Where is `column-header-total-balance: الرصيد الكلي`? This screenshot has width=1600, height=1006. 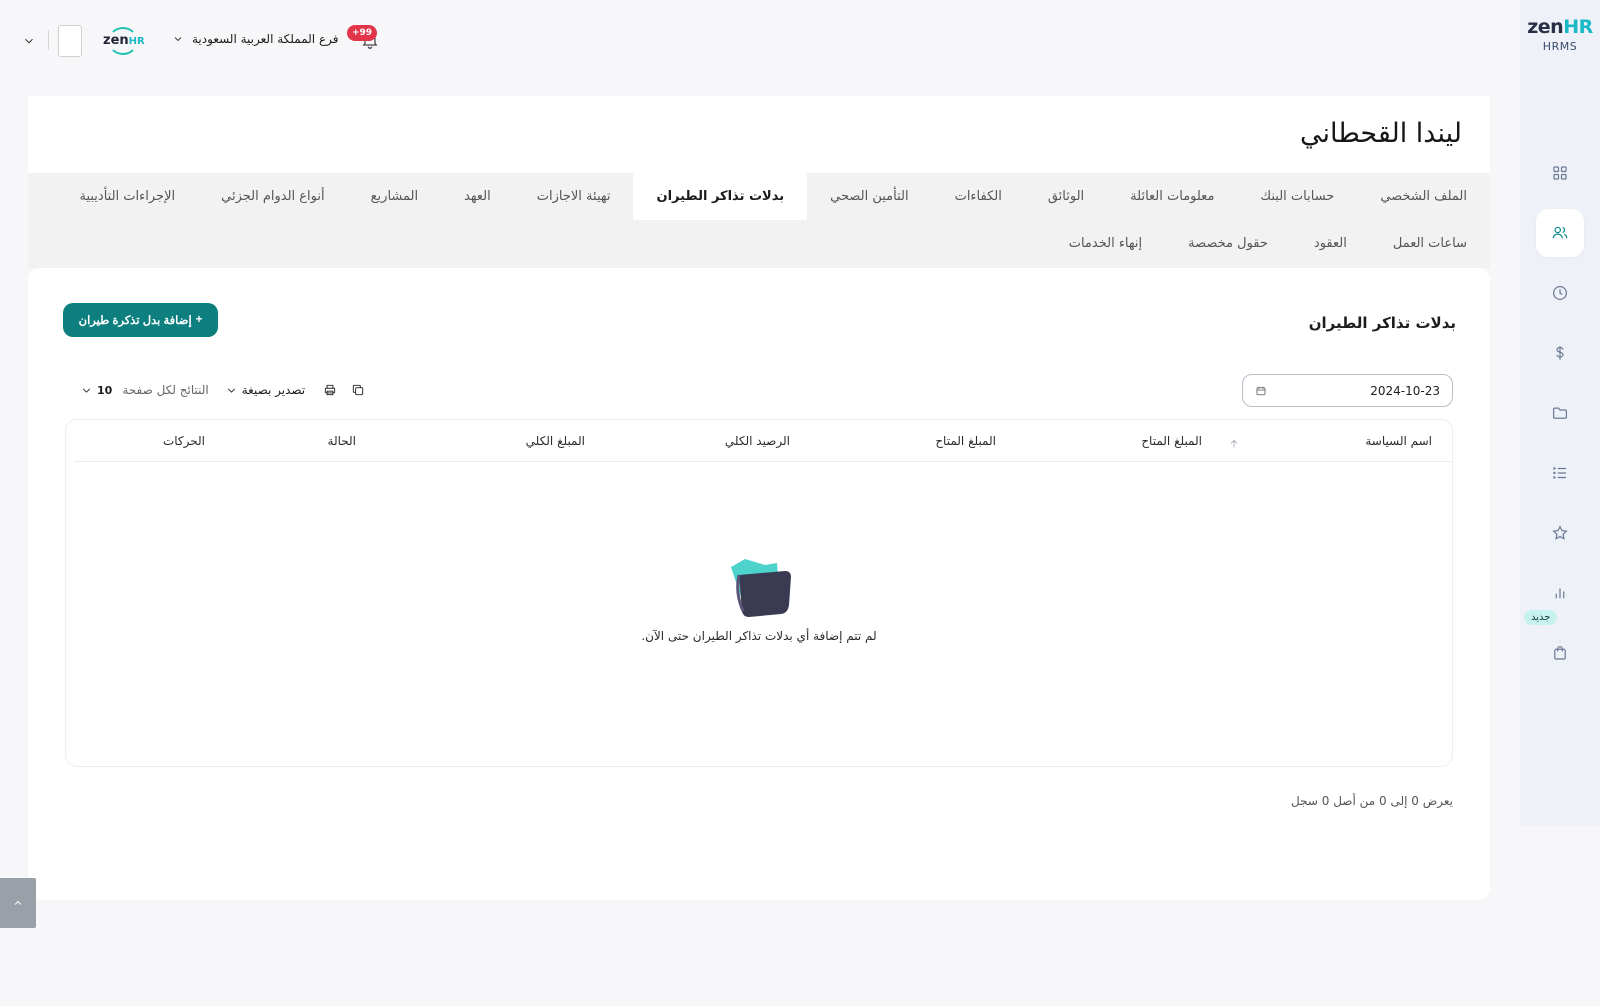
column-header-total-balance: الرصيد الكلي is located at coordinates (757, 441).